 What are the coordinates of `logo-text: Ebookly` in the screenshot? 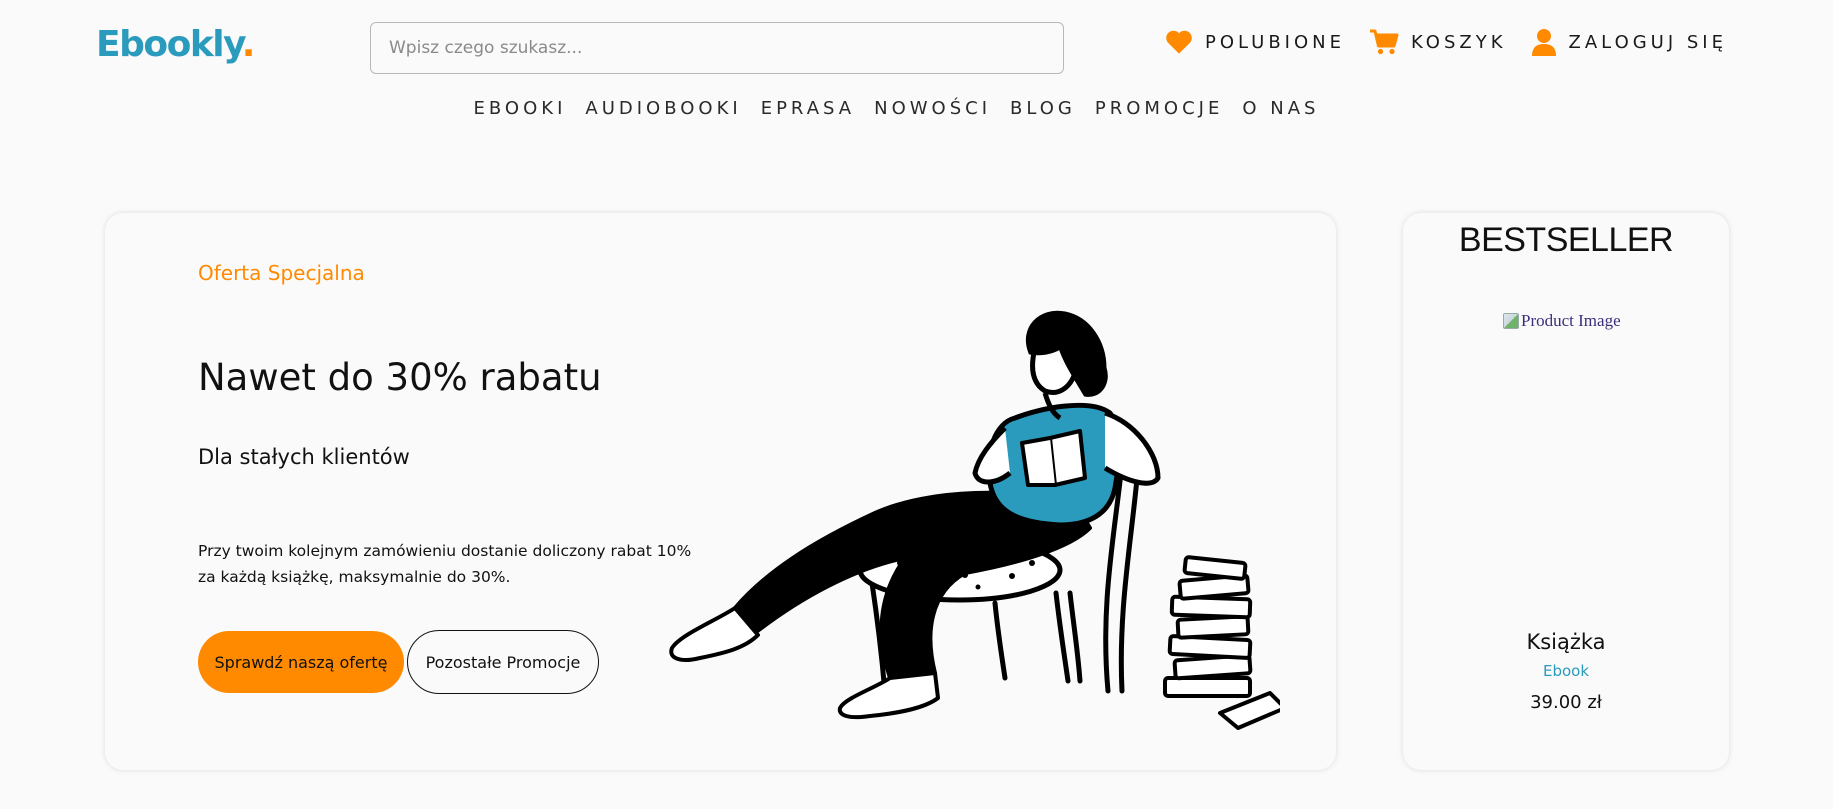 It's located at (169, 44).